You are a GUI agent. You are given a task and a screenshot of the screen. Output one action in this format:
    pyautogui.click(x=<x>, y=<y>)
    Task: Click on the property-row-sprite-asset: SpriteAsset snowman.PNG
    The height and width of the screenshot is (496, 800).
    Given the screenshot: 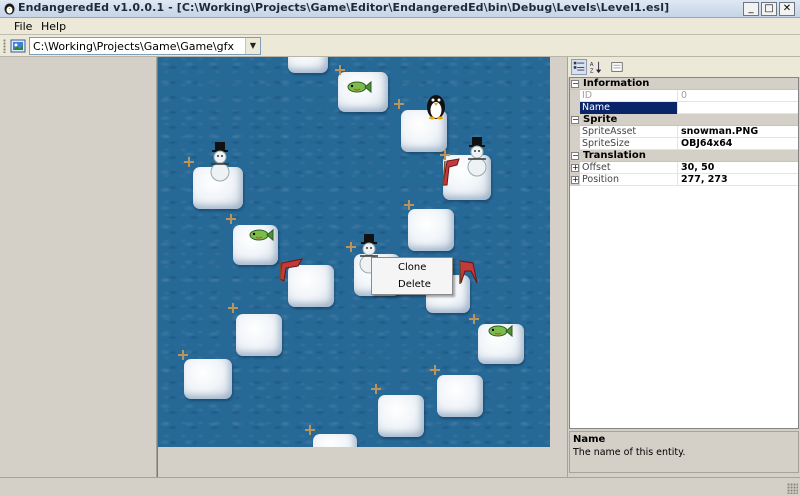 What is the action you would take?
    pyautogui.click(x=684, y=132)
    